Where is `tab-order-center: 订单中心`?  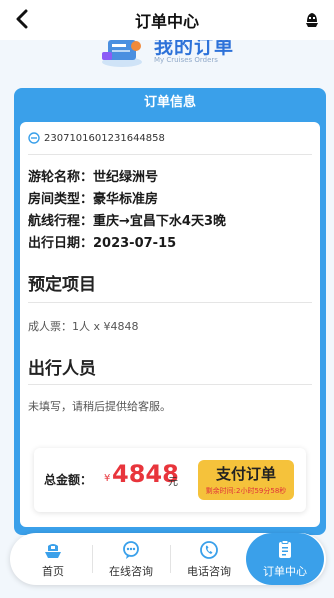
tab-order-center: 订单中心 is located at coordinates (285, 559).